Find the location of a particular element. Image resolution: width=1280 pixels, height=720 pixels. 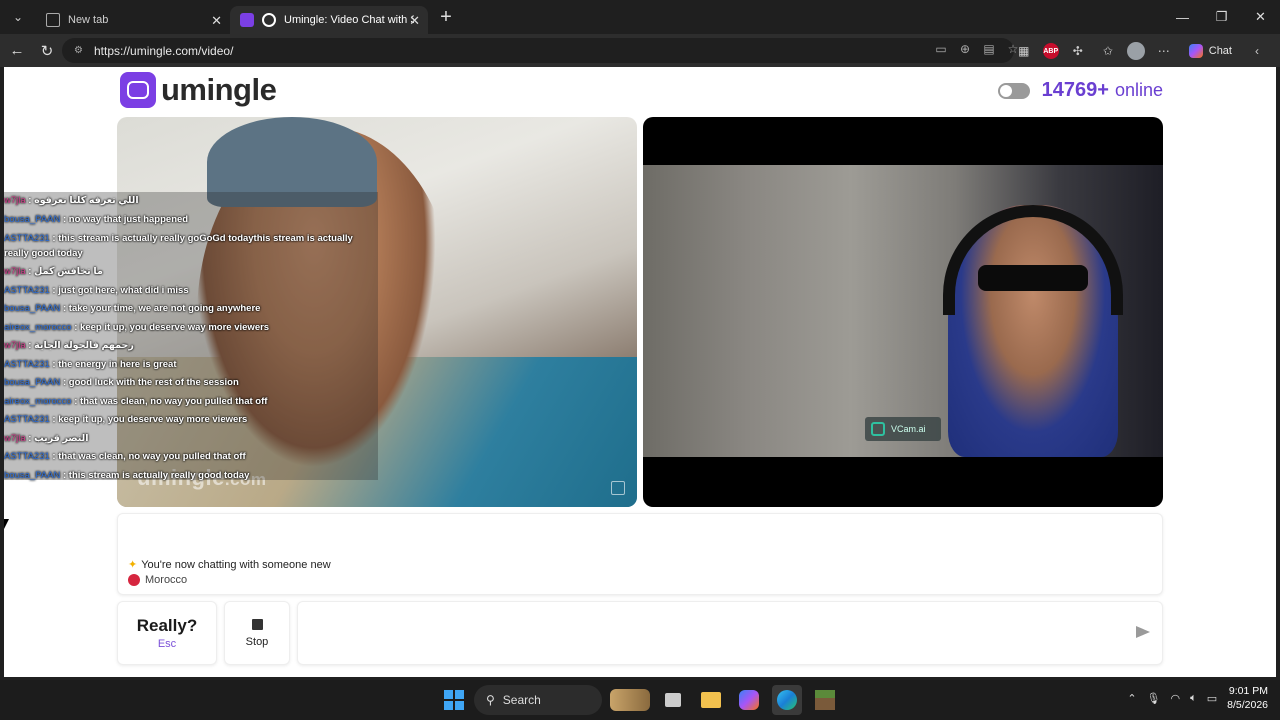

overlay-chat-text: just got here, what did i miss is located at coordinates (123, 290).